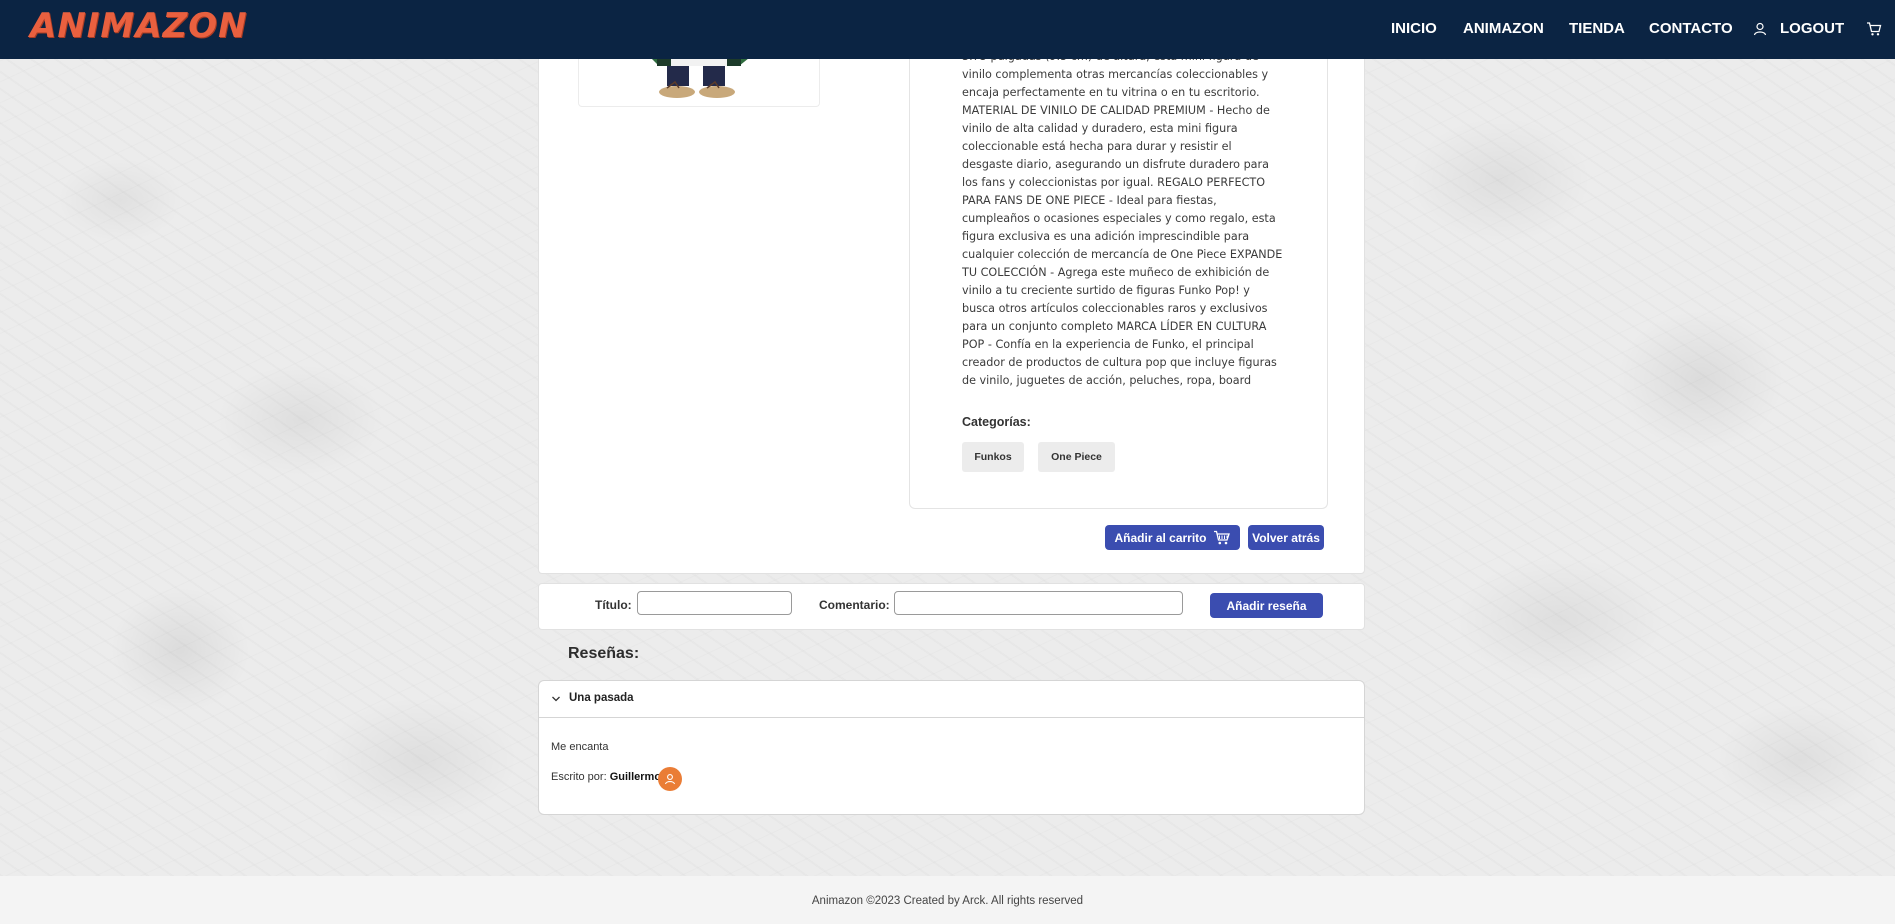 The height and width of the screenshot is (924, 1895). I want to click on comment-label: Comentario:, so click(854, 605).